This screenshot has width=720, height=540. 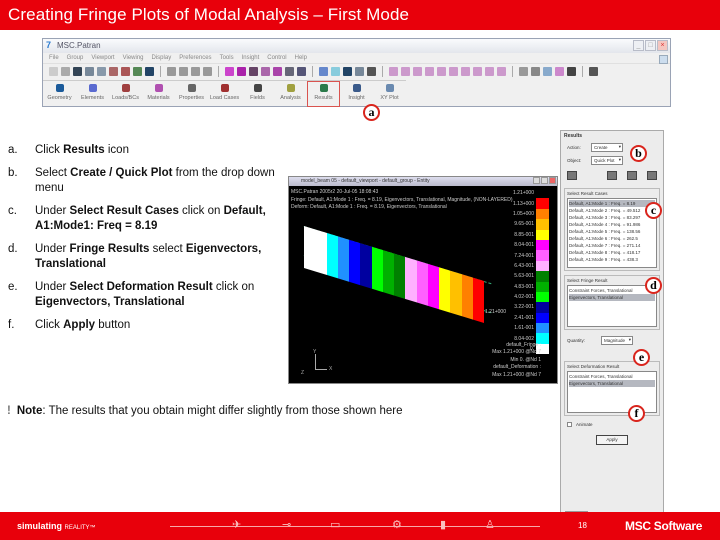 I want to click on app-button-properties: Properties, so click(x=191, y=94).